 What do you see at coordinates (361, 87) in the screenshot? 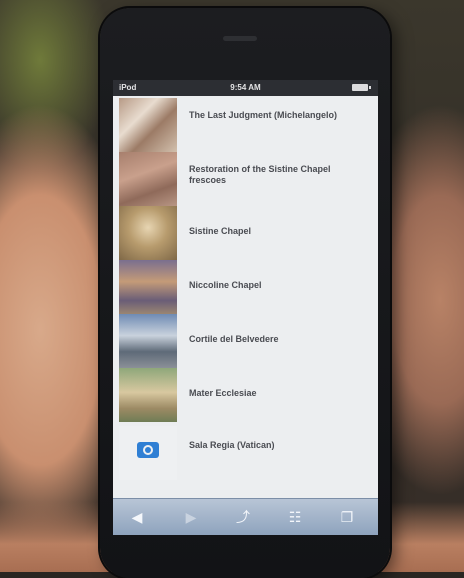
I see `battery-icon` at bounding box center [361, 87].